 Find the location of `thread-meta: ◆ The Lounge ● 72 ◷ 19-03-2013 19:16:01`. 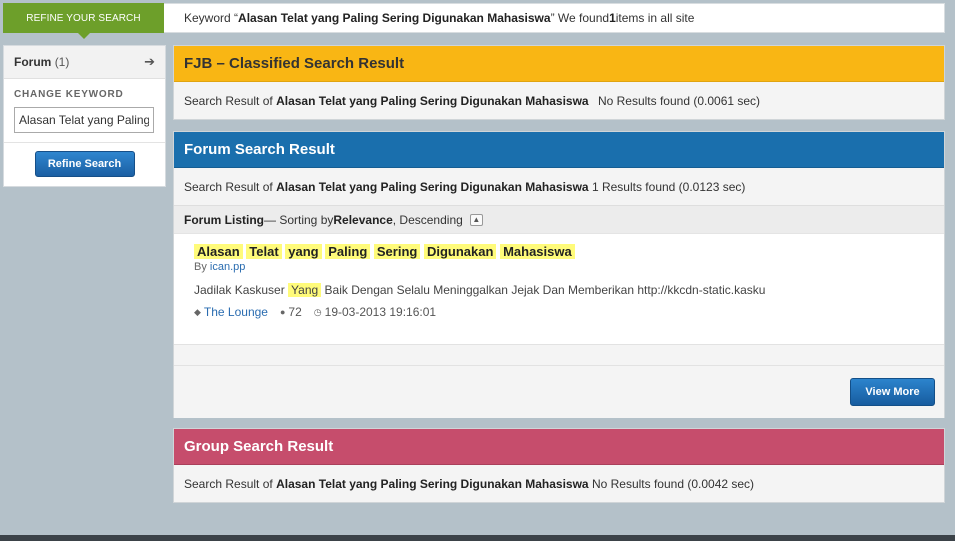

thread-meta: ◆ The Lounge ● 72 ◷ 19-03-2013 19:16:01 is located at coordinates (569, 312).